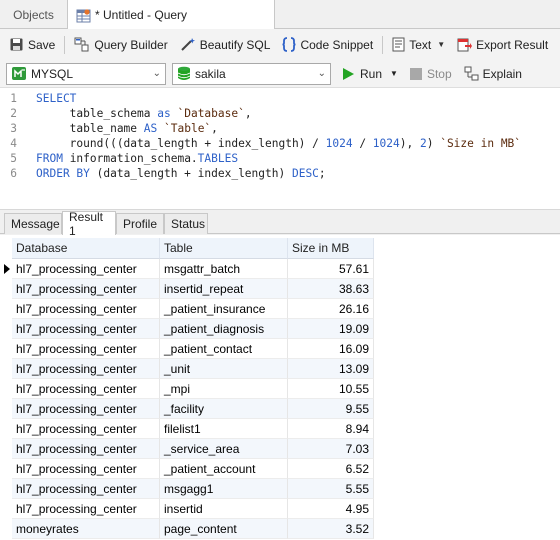 This screenshot has width=560, height=540. I want to click on query-builder-button: Query Builder, so click(120, 45).